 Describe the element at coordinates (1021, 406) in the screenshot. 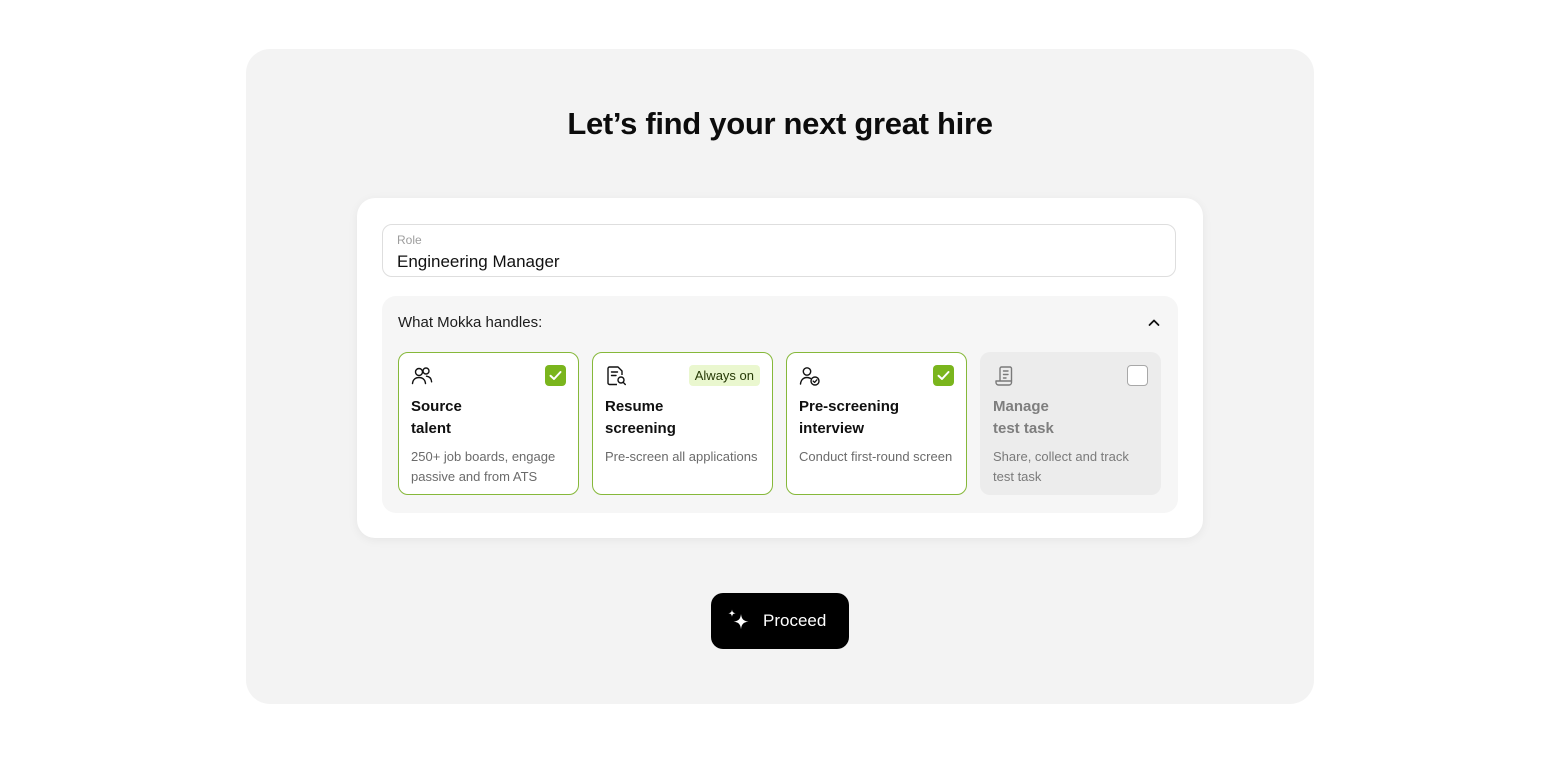

I see `card-title-line: Manage` at that location.